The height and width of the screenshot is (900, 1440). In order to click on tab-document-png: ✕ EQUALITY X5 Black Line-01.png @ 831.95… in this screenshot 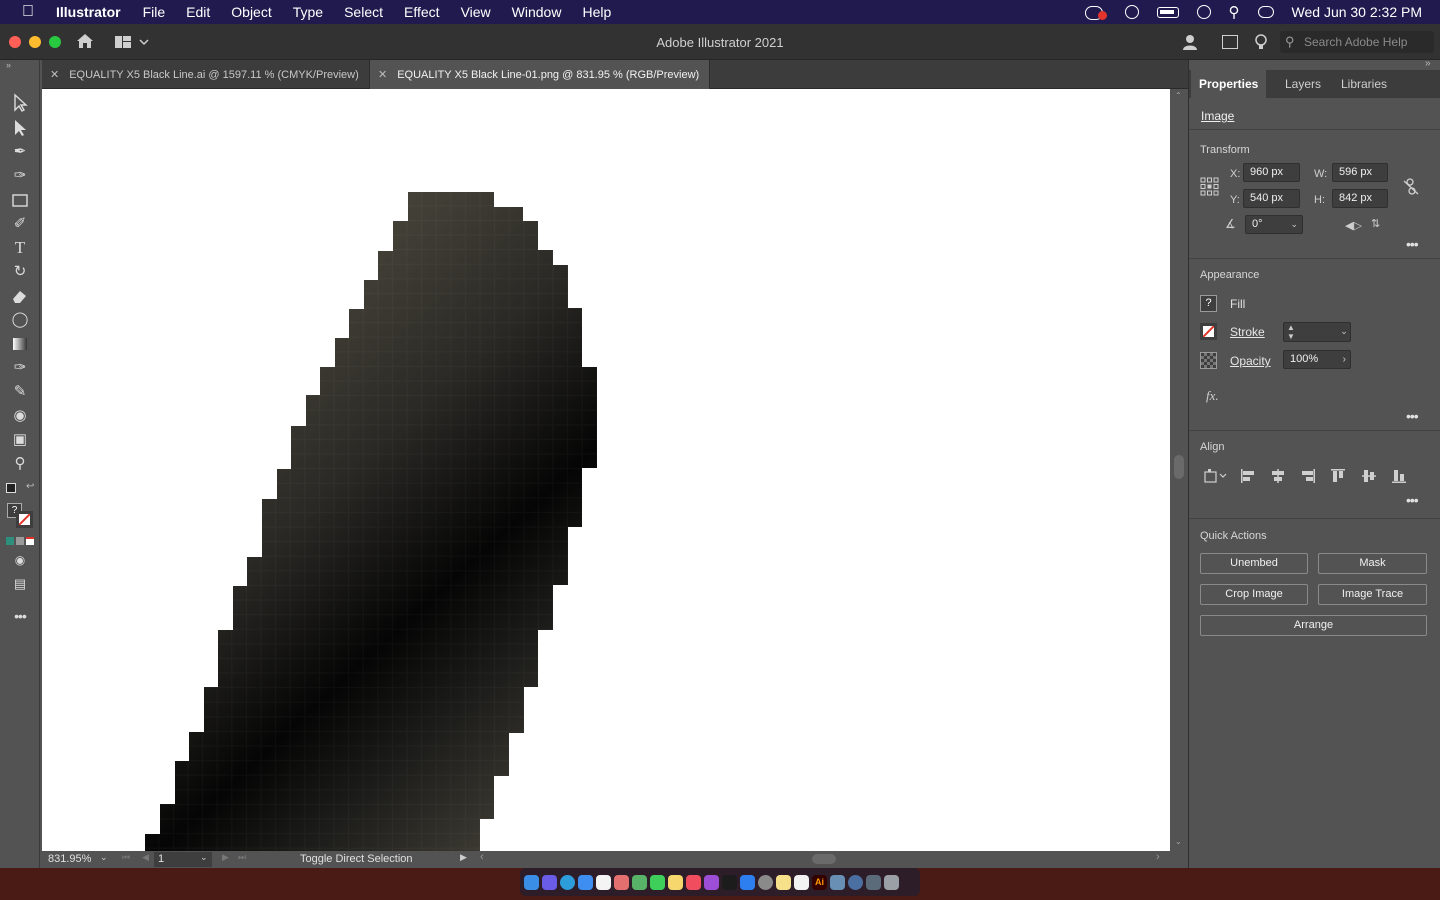, I will do `click(540, 74)`.